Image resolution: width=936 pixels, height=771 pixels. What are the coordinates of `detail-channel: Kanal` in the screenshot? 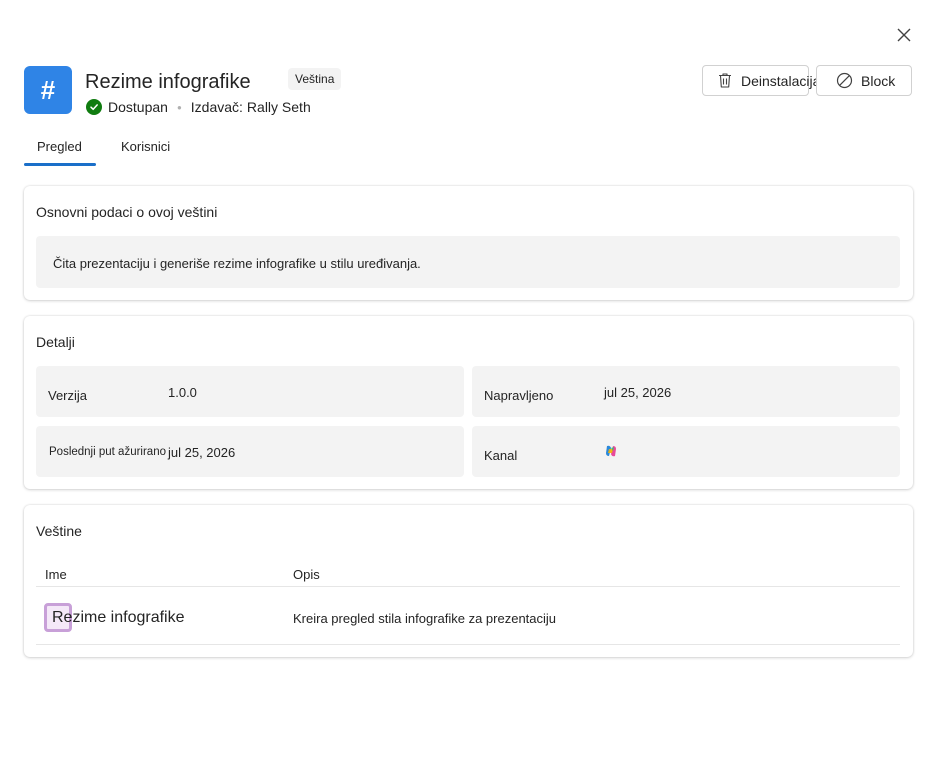 It's located at (686, 451).